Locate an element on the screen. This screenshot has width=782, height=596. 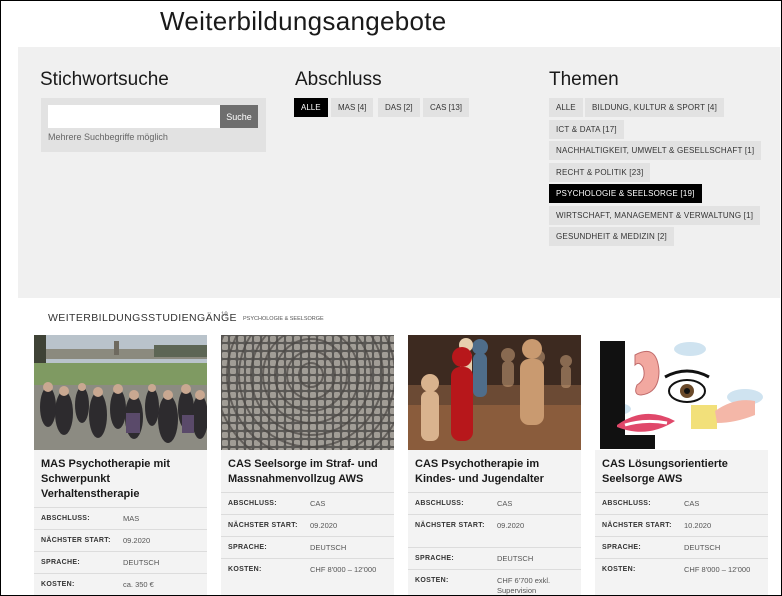
themen-filter-ict: ICT & Data [17] is located at coordinates (586, 129).